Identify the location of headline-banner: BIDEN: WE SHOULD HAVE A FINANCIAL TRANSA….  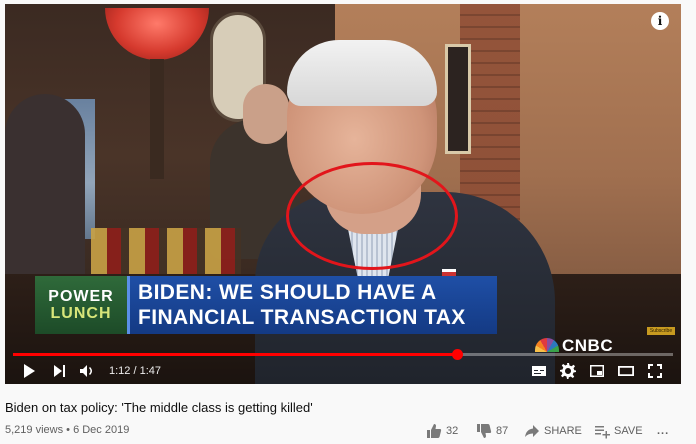
(312, 305).